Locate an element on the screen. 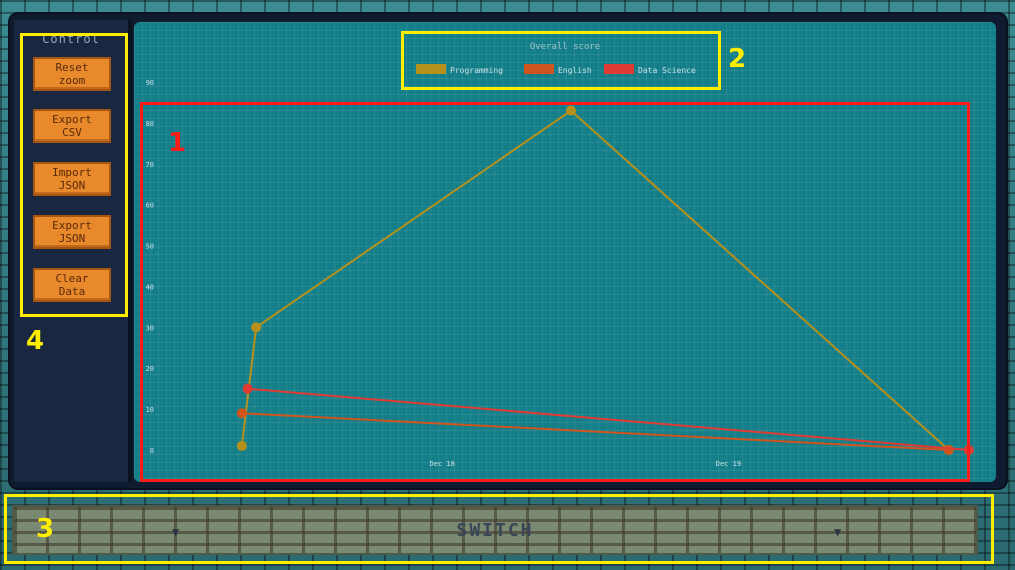  annotation-label-legend: 2 is located at coordinates (737, 59).